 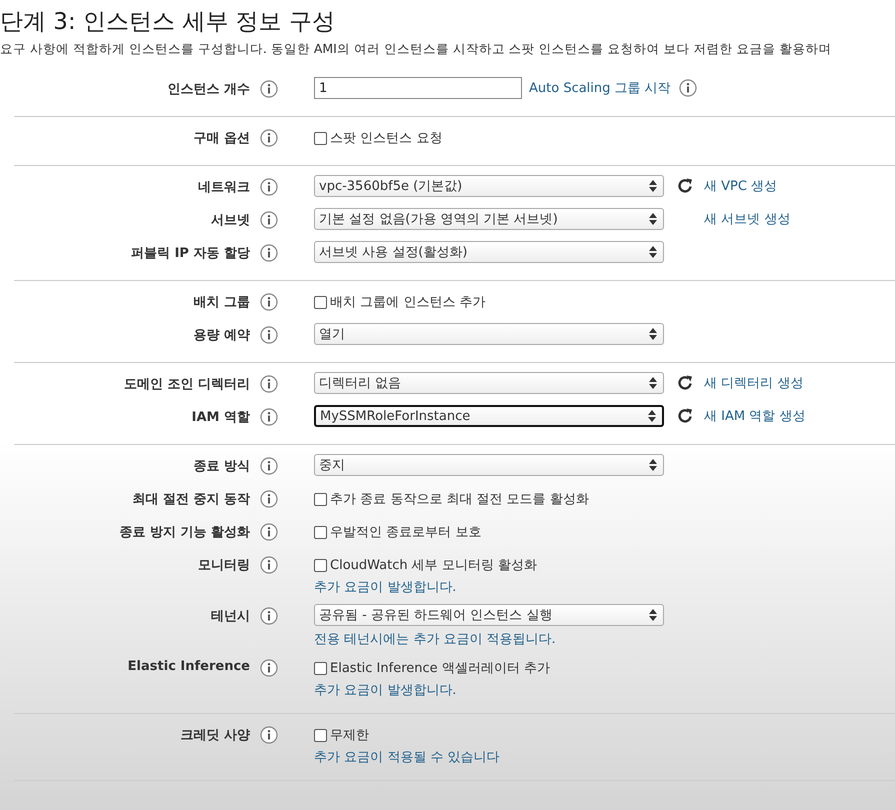 I want to click on field-label: IAM 역할, so click(x=220, y=417).